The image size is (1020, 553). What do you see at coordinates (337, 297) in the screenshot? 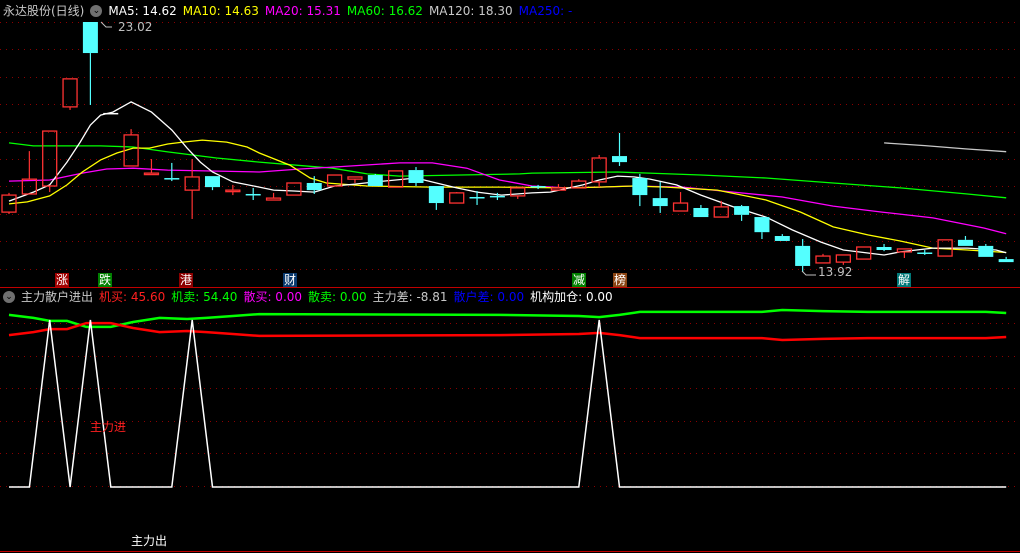
I see `indicator-legend-item: 散卖: 0.00` at bounding box center [337, 297].